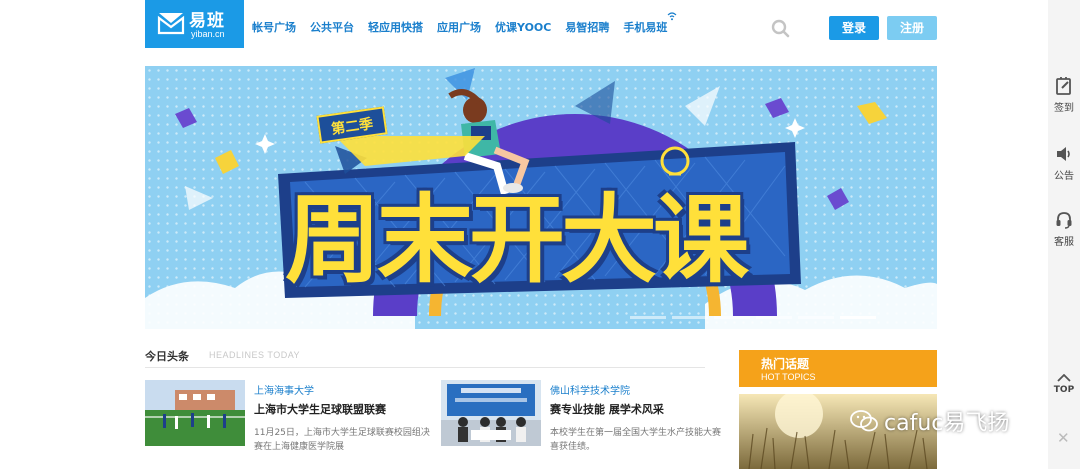  I want to click on nav-mobile-yiban-label: 手机易班, so click(645, 27).